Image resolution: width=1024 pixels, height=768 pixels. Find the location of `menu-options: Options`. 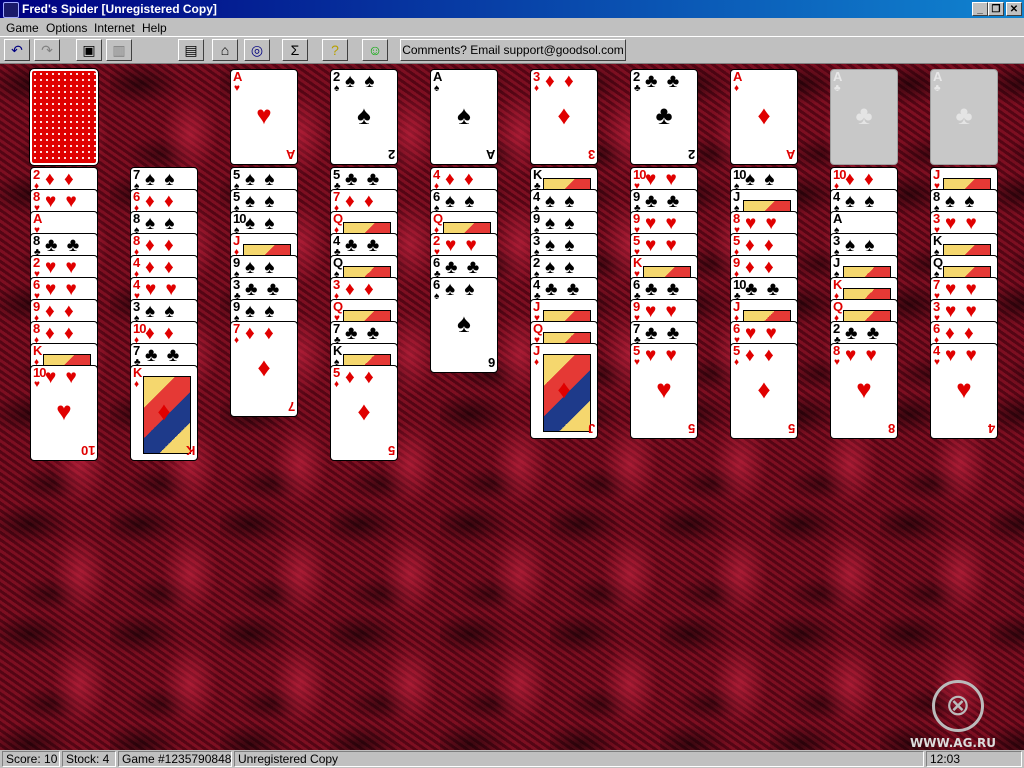

menu-options: Options is located at coordinates (66, 28).